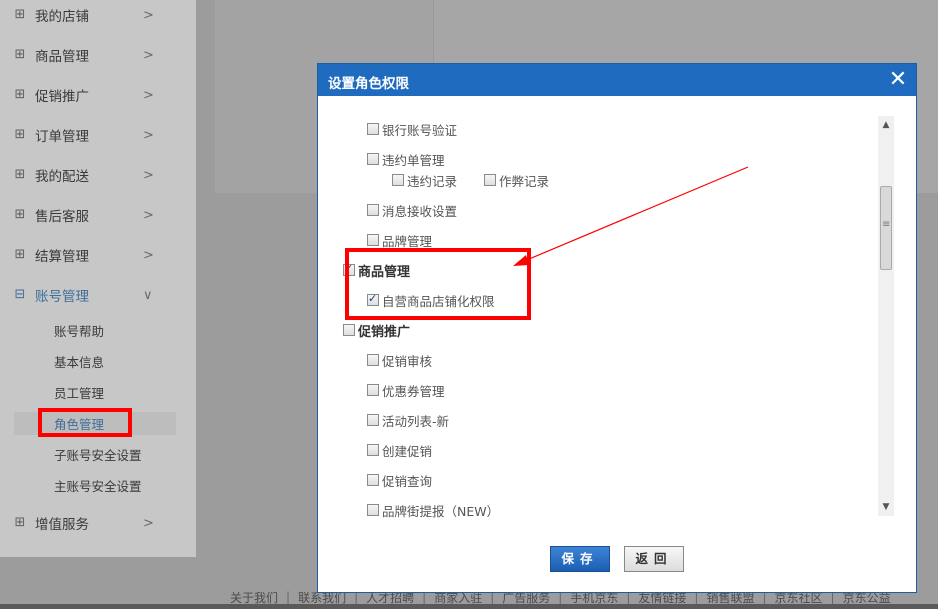 The width and height of the screenshot is (938, 609). I want to click on sidebar-item-after-sales: ⊞ 售后客服 >, so click(90, 215).